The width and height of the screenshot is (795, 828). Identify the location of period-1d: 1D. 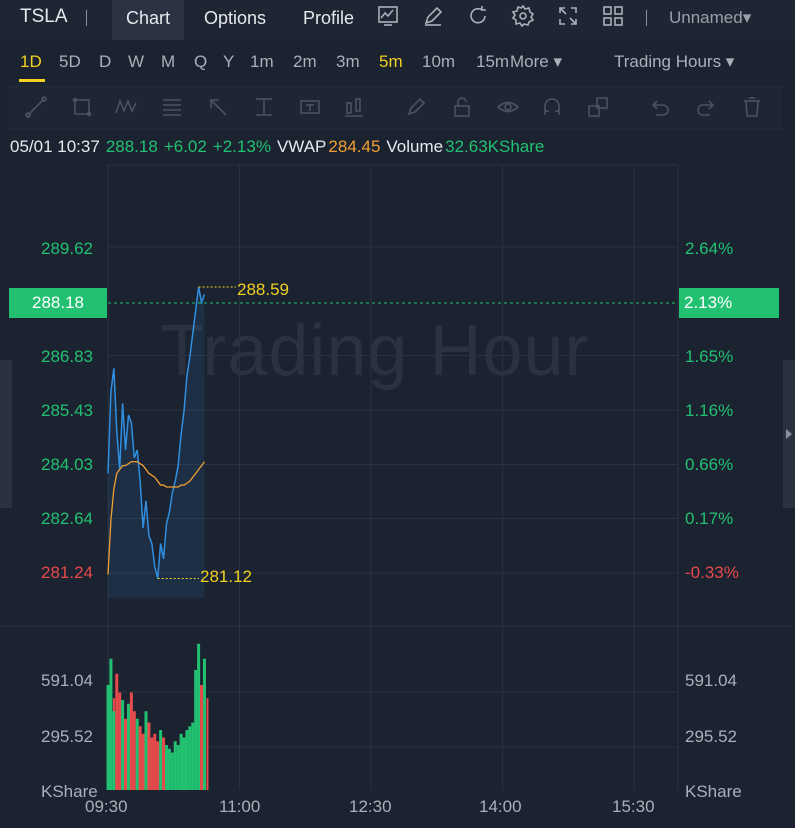
(31, 62).